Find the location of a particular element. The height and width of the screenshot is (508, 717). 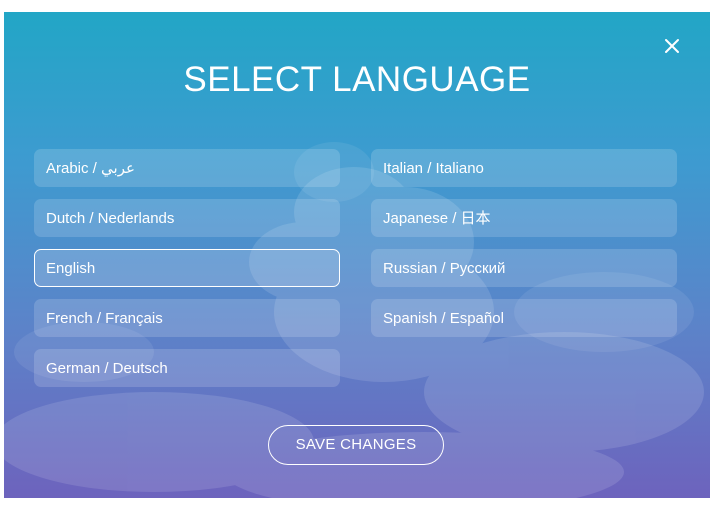

language-option-russian: Russian / Русский is located at coordinates (524, 268).